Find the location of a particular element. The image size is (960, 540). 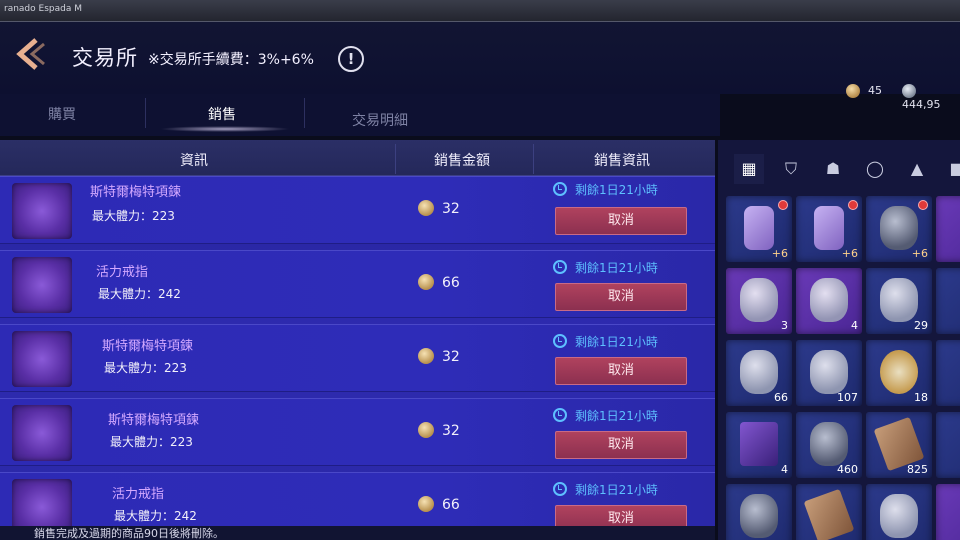

gold-coin-icon is located at coordinates (853, 91).